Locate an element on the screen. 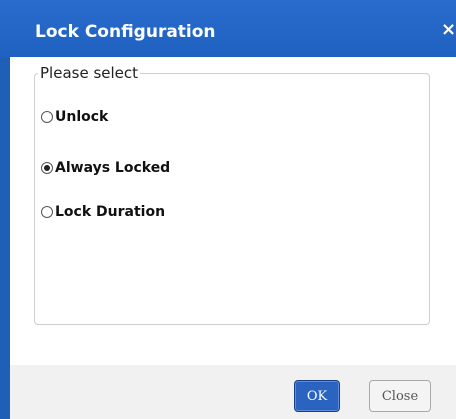  lock-duration-radio is located at coordinates (47, 212).